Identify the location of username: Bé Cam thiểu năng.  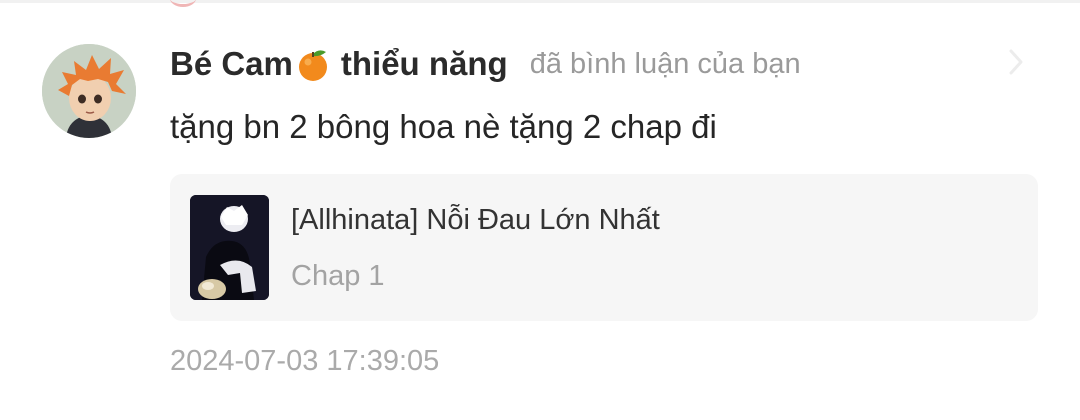
(339, 64).